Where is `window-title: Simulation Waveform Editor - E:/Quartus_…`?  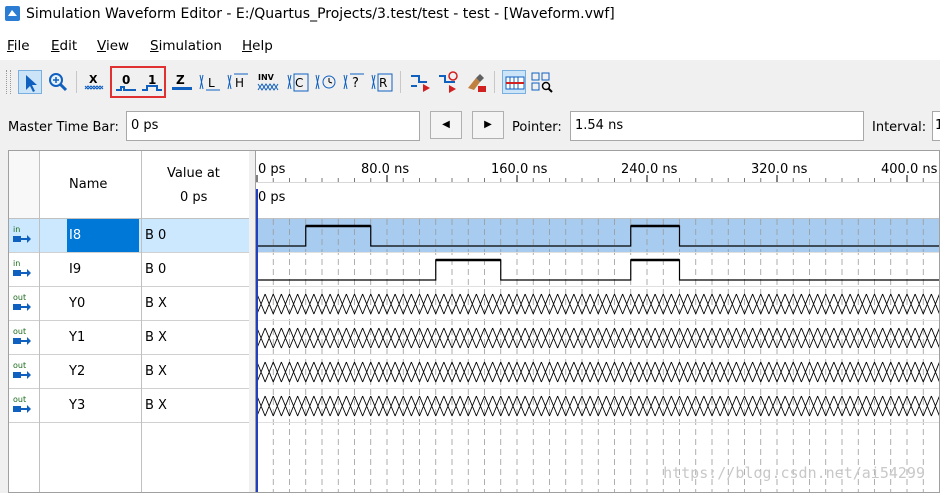 window-title: Simulation Waveform Editor - E:/Quartus_… is located at coordinates (320, 14).